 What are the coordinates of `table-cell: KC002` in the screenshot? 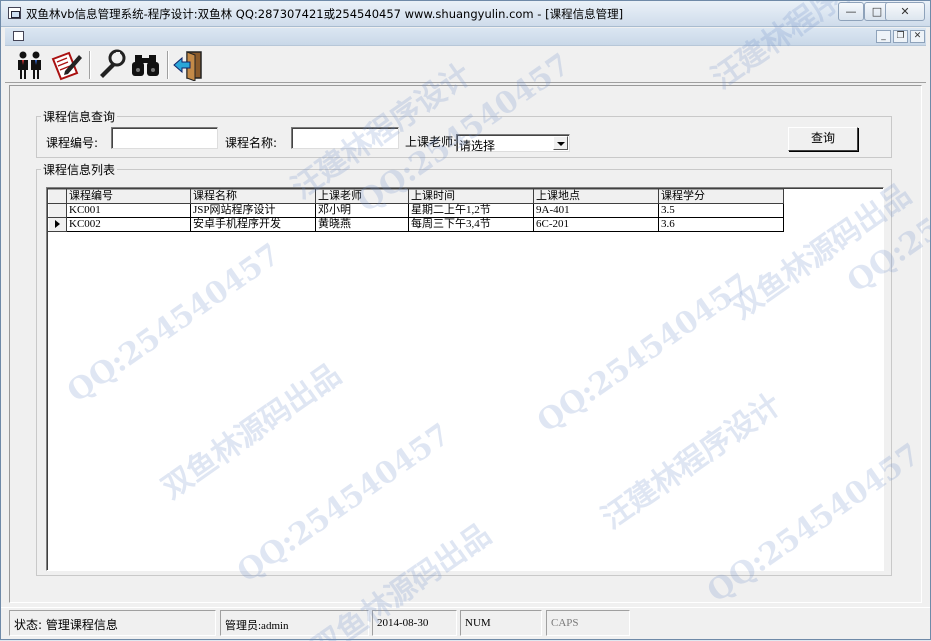 It's located at (128, 224).